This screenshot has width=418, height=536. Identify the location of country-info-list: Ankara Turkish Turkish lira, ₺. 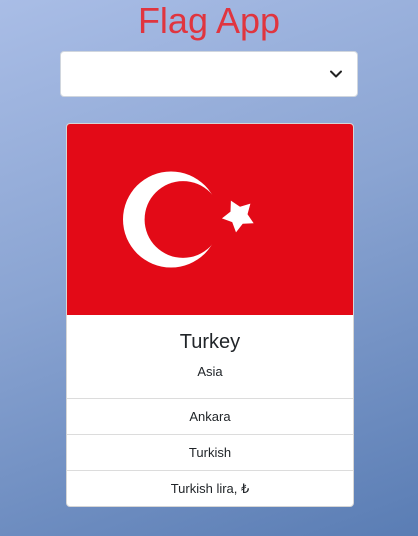
(210, 452).